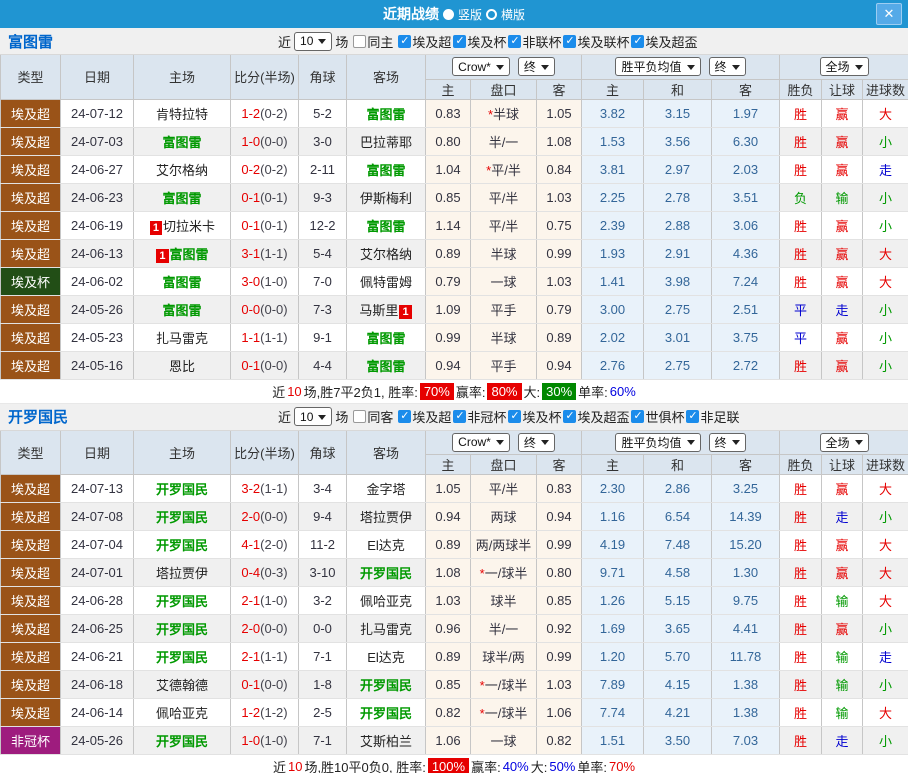 The height and width of the screenshot is (773, 908). Describe the element at coordinates (30, 77) in the screenshot. I see `col-type: 类型` at that location.